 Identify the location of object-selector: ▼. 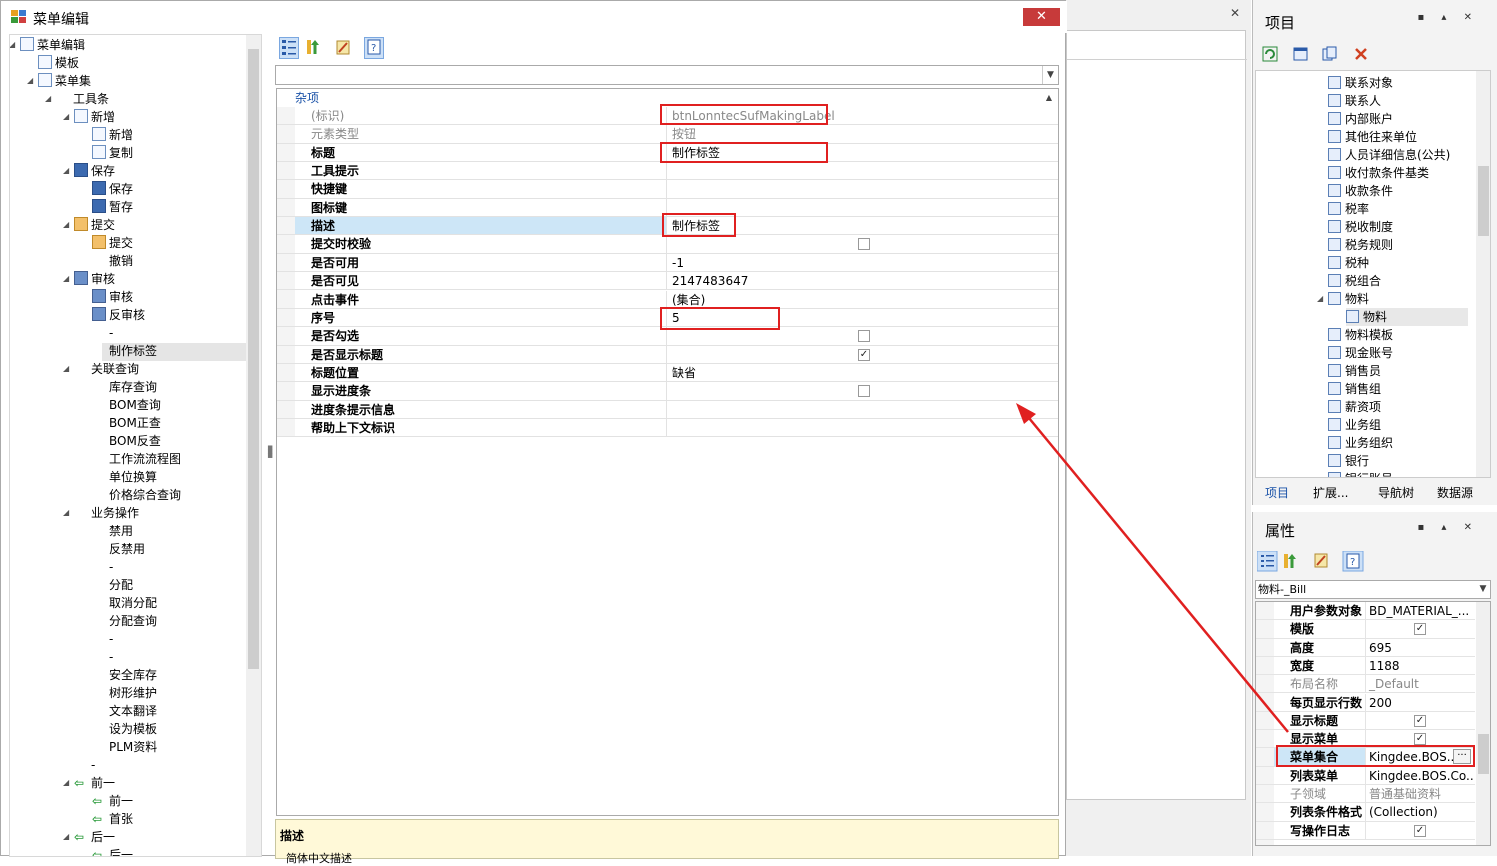
(667, 75).